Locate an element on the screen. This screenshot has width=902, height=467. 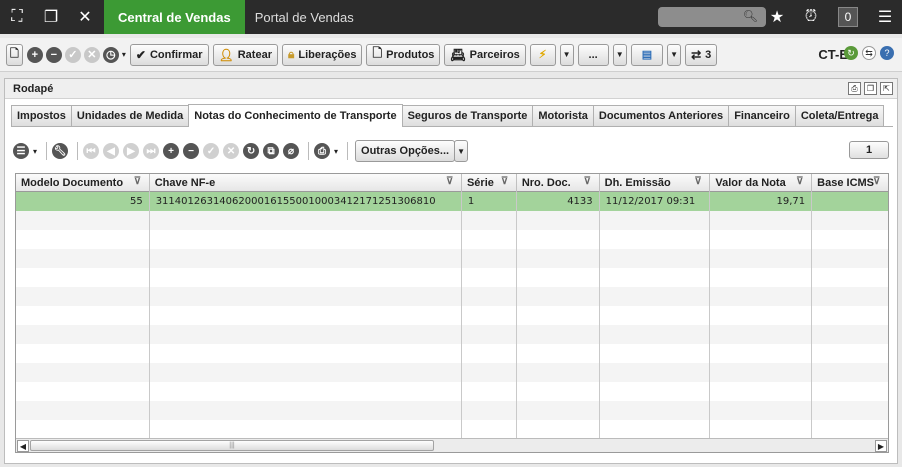
cancel-row-icon: ✕ is located at coordinates (231, 151).